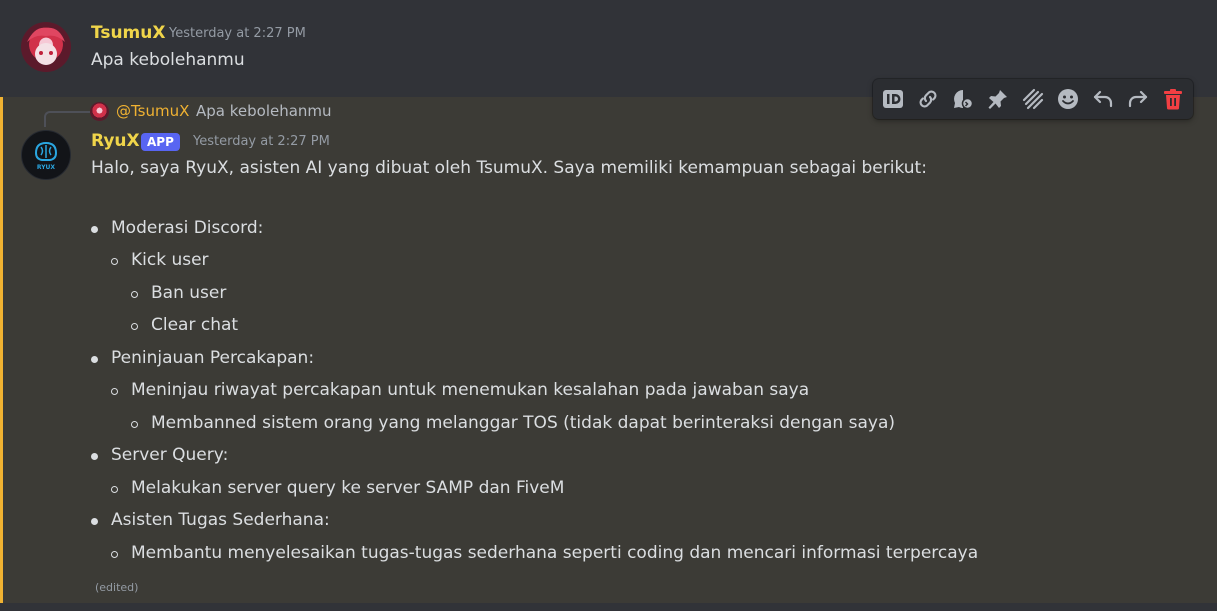 Image resolution: width=1217 pixels, height=611 pixels. I want to click on reply-avatar, so click(99, 111).